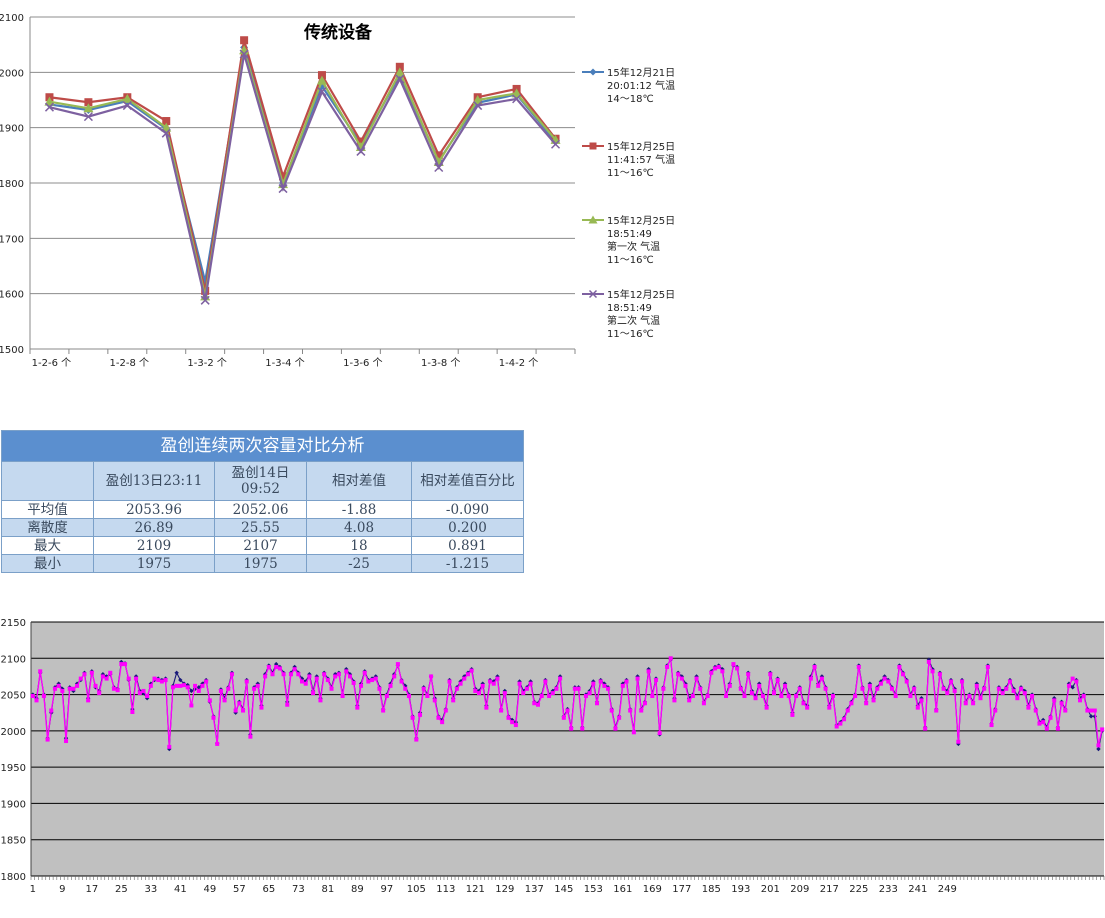 The height and width of the screenshot is (918, 1105). I want to click on x-tick-label: 73, so click(298, 889).